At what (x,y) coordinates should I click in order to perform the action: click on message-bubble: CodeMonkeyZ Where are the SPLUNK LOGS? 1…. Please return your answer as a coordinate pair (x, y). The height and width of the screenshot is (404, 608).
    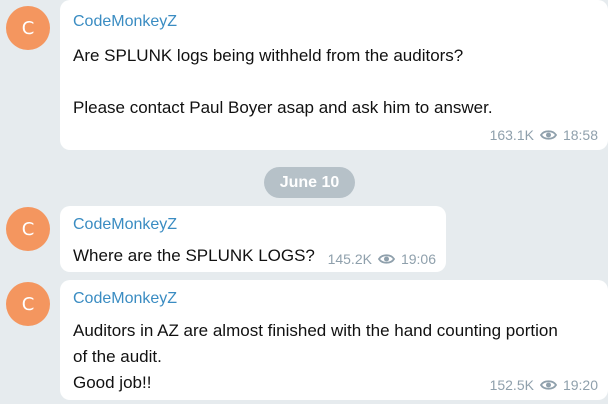
    Looking at the image, I should click on (253, 239).